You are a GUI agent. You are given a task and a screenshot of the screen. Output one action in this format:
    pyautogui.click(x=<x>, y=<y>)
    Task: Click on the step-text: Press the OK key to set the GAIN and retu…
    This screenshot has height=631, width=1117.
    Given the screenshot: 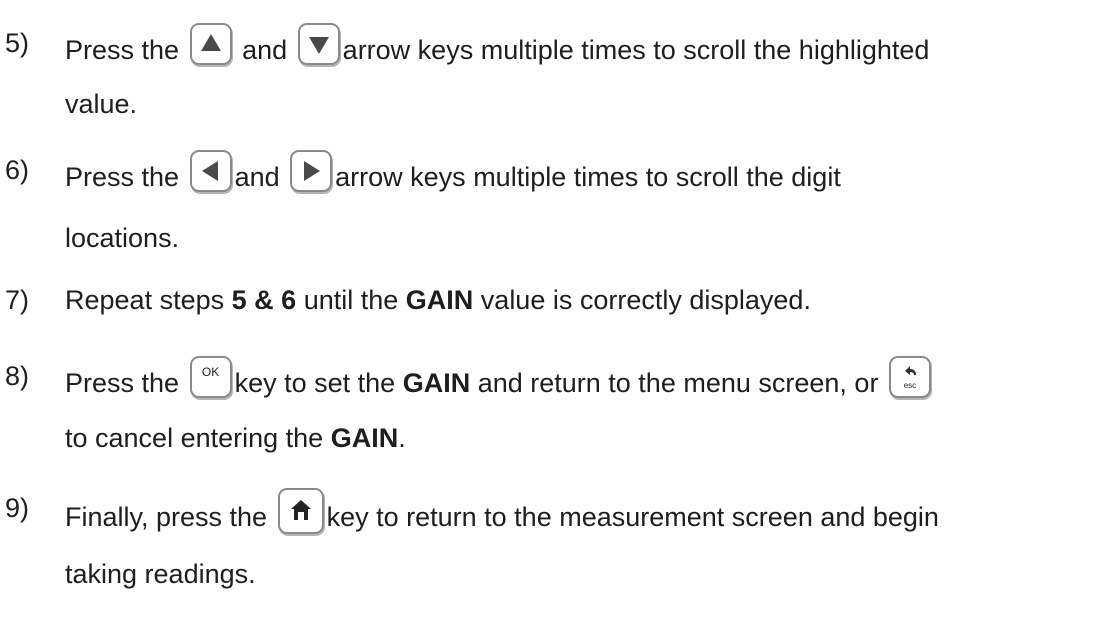 What is the action you would take?
    pyautogui.click(x=499, y=379)
    